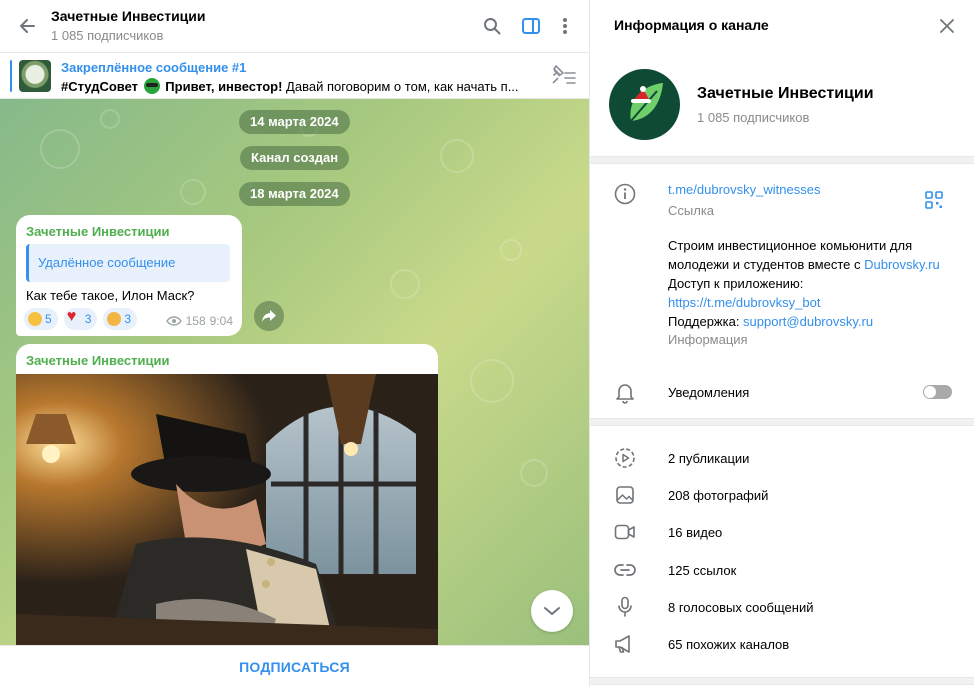 This screenshot has width=974, height=687. Describe the element at coordinates (295, 158) in the screenshot. I see `service-message: Канал создан` at that location.